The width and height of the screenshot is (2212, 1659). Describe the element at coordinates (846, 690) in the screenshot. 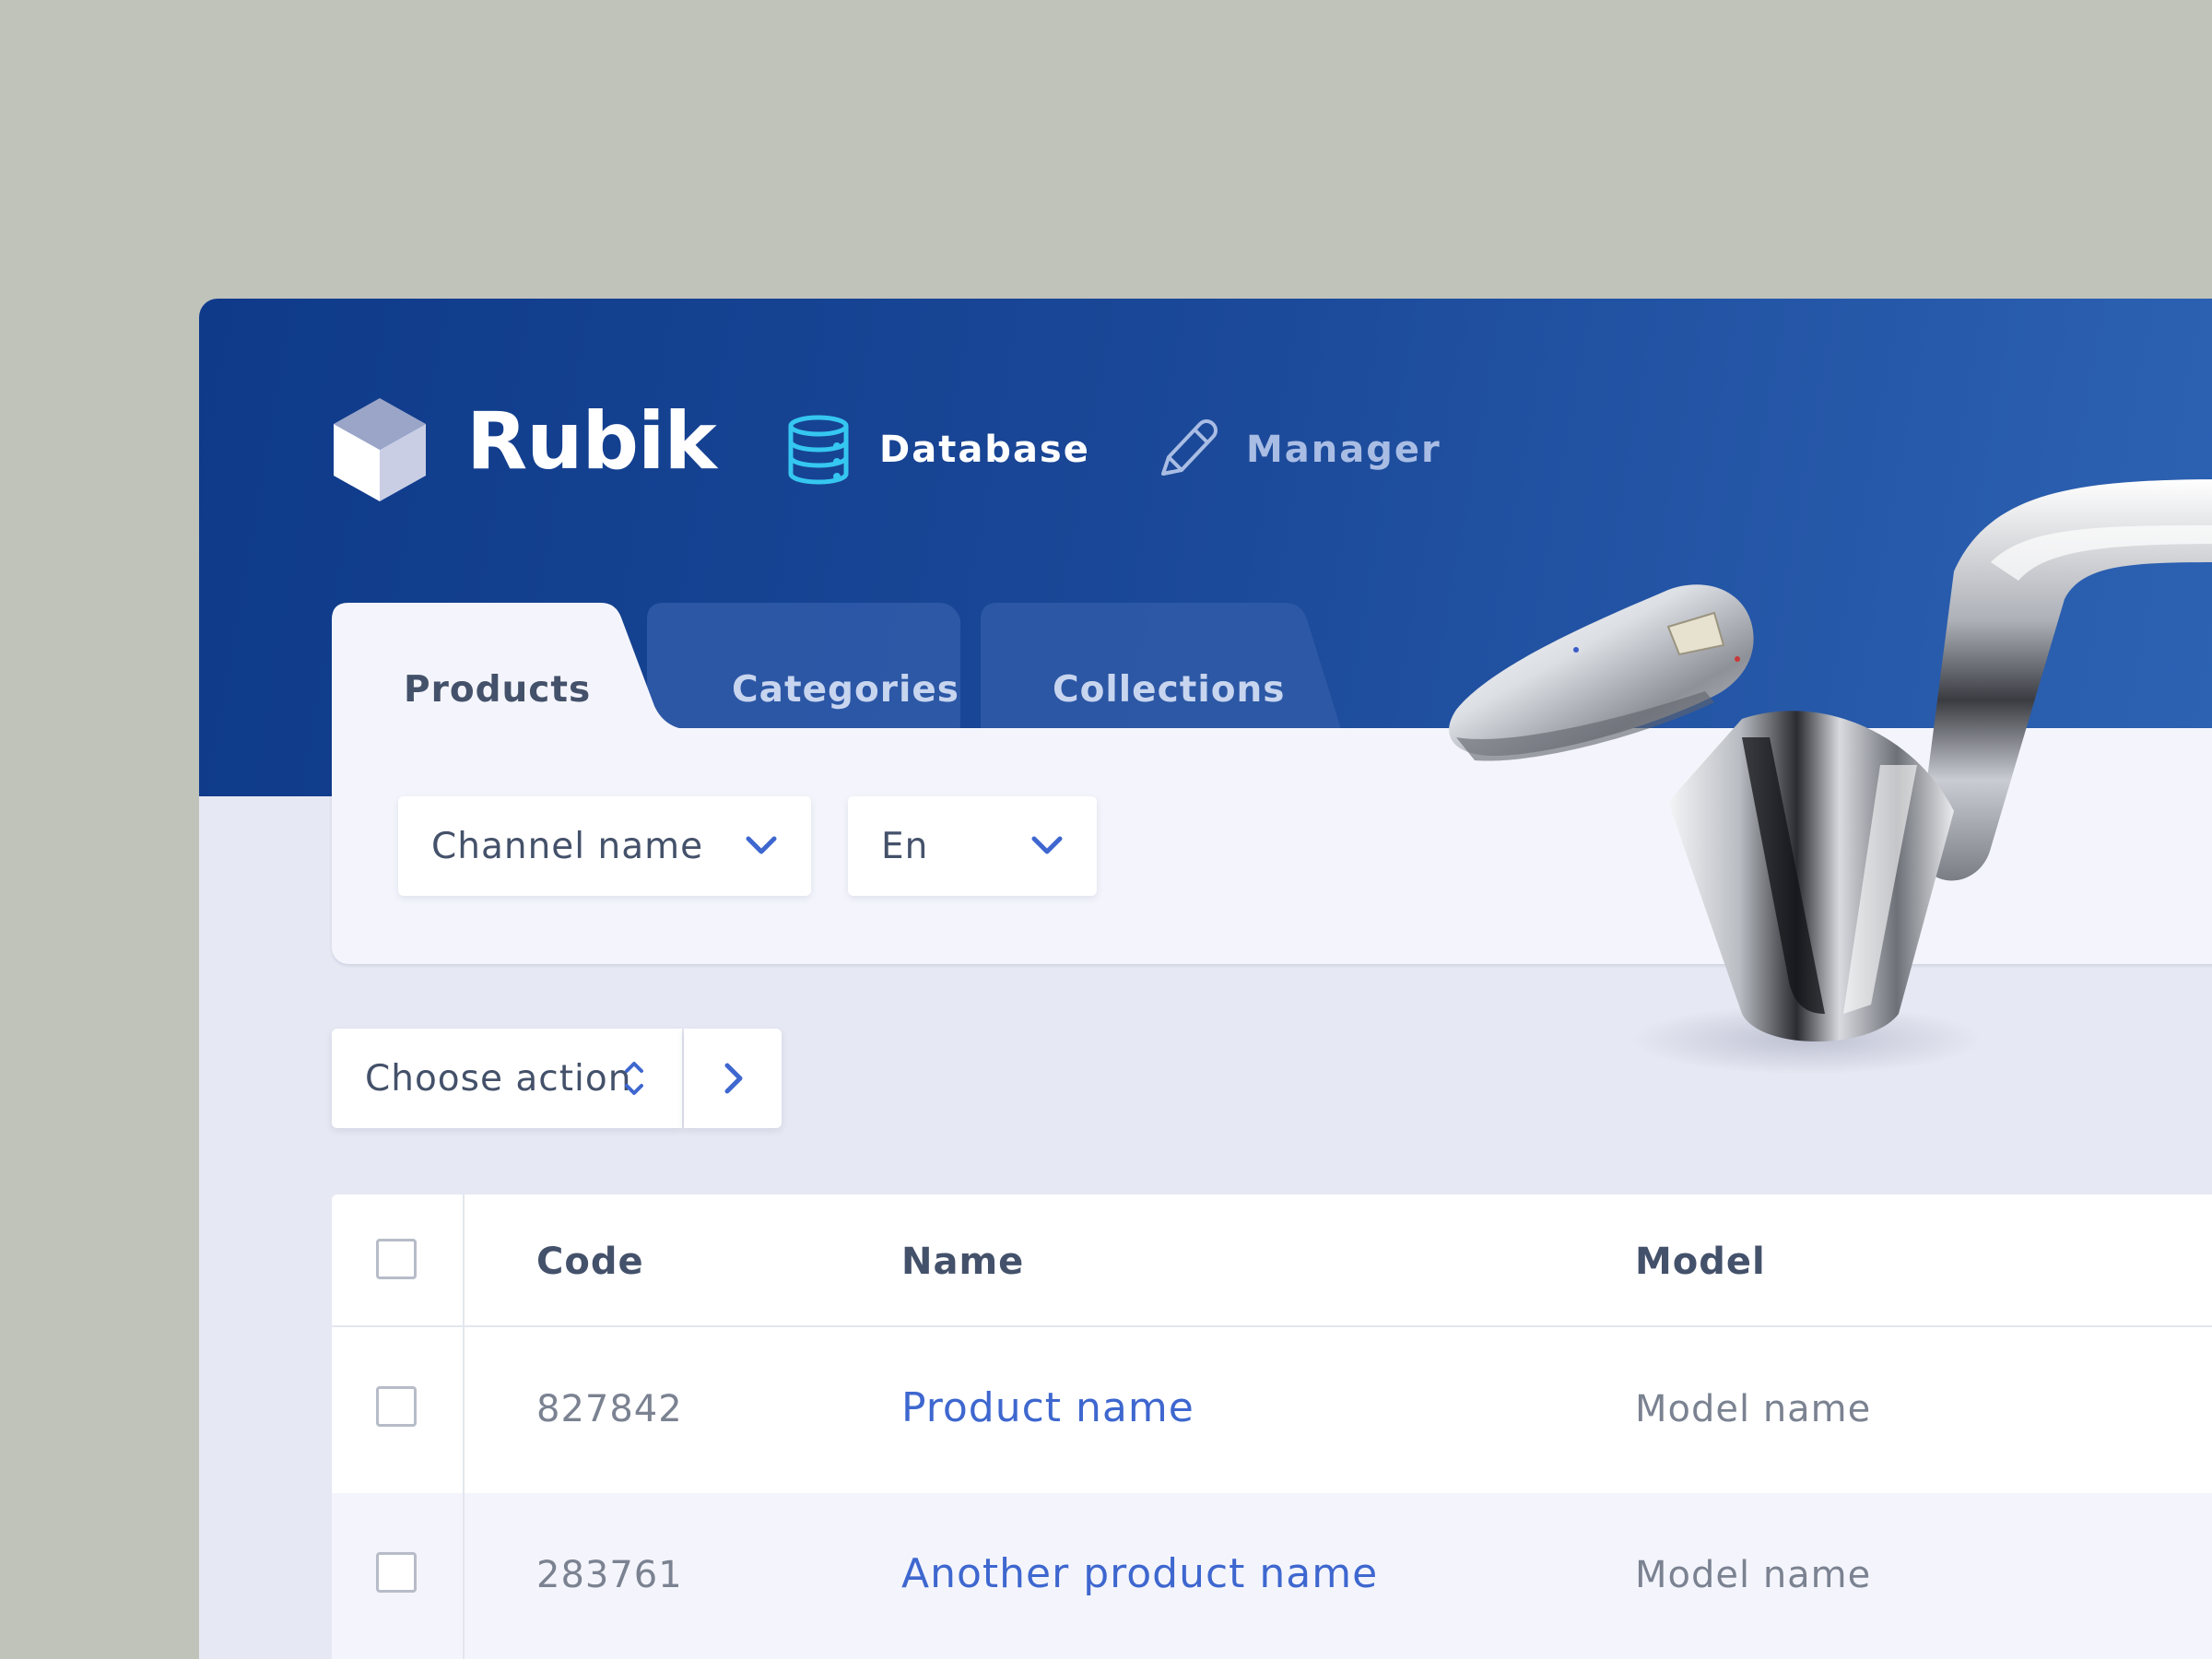

I see `tab-label: Categories` at that location.